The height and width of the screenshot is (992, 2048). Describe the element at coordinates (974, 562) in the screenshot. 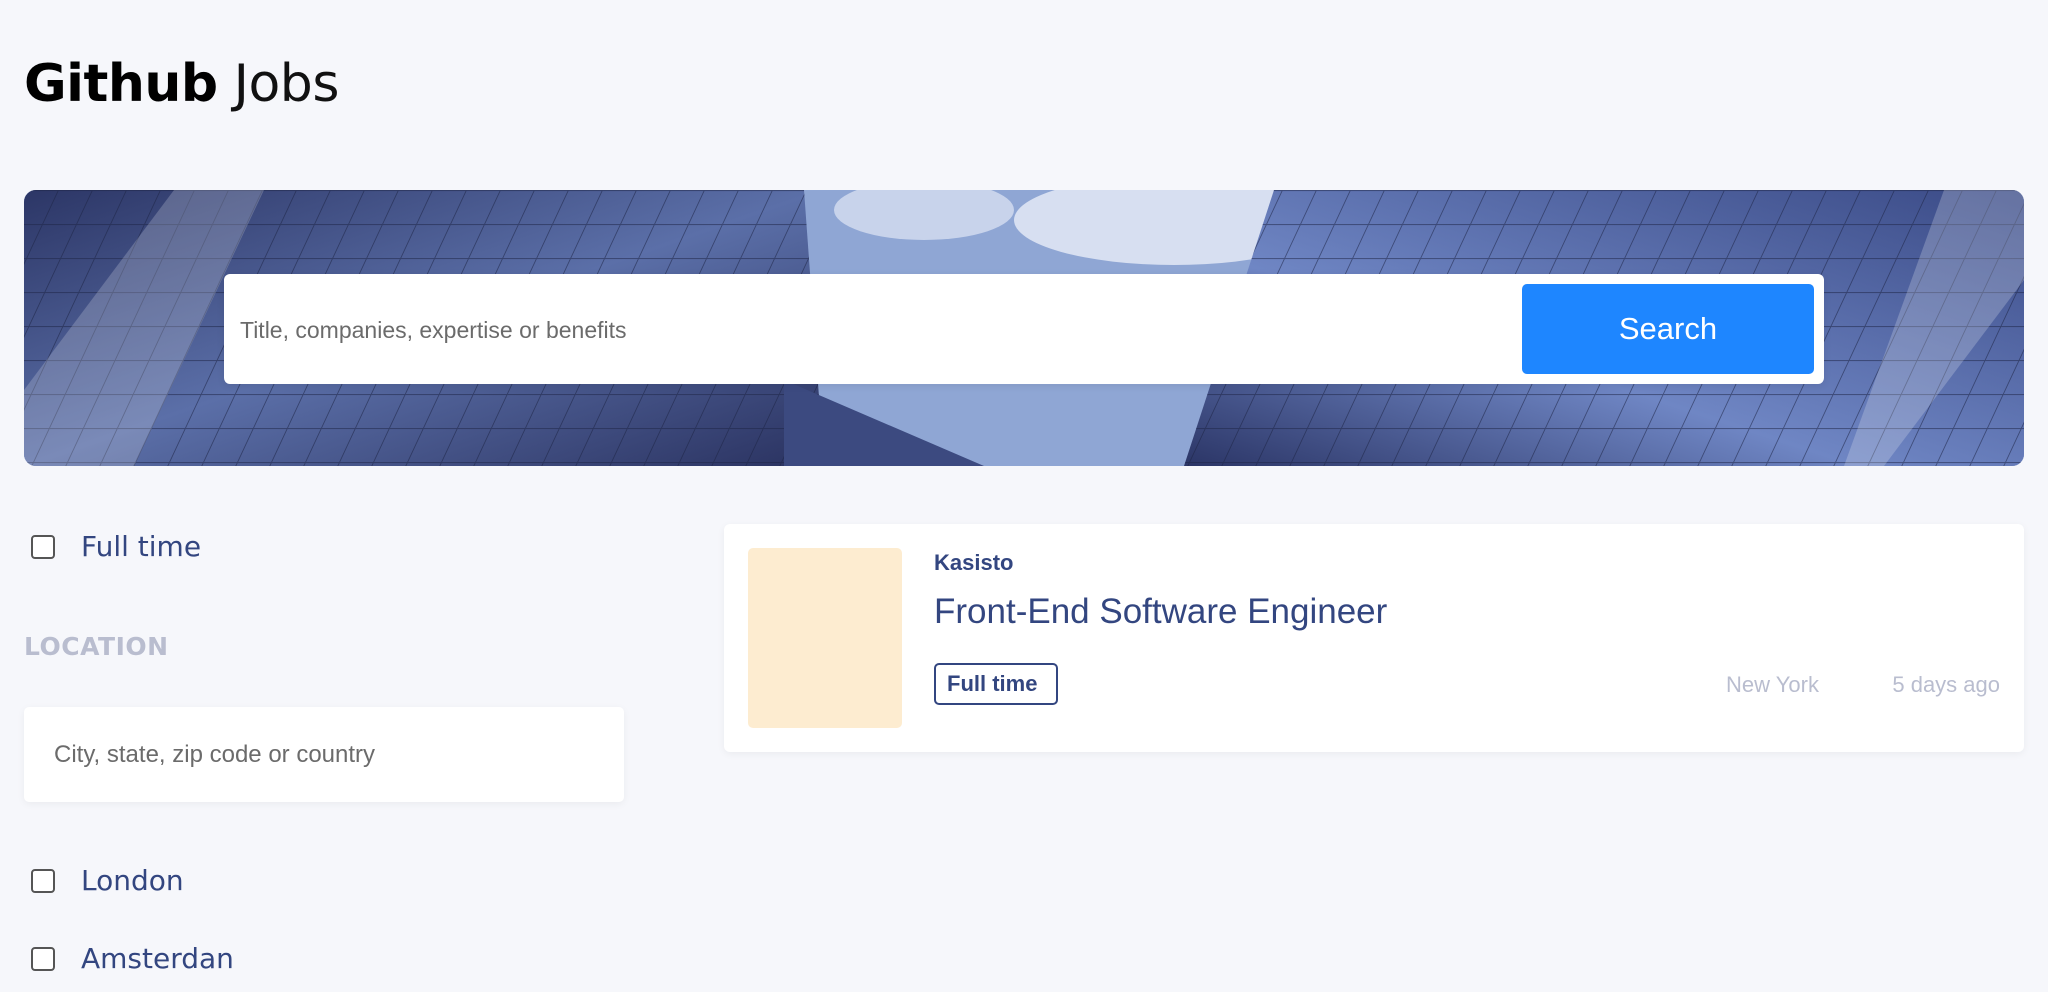

I see `company-name: Kasisto` at that location.